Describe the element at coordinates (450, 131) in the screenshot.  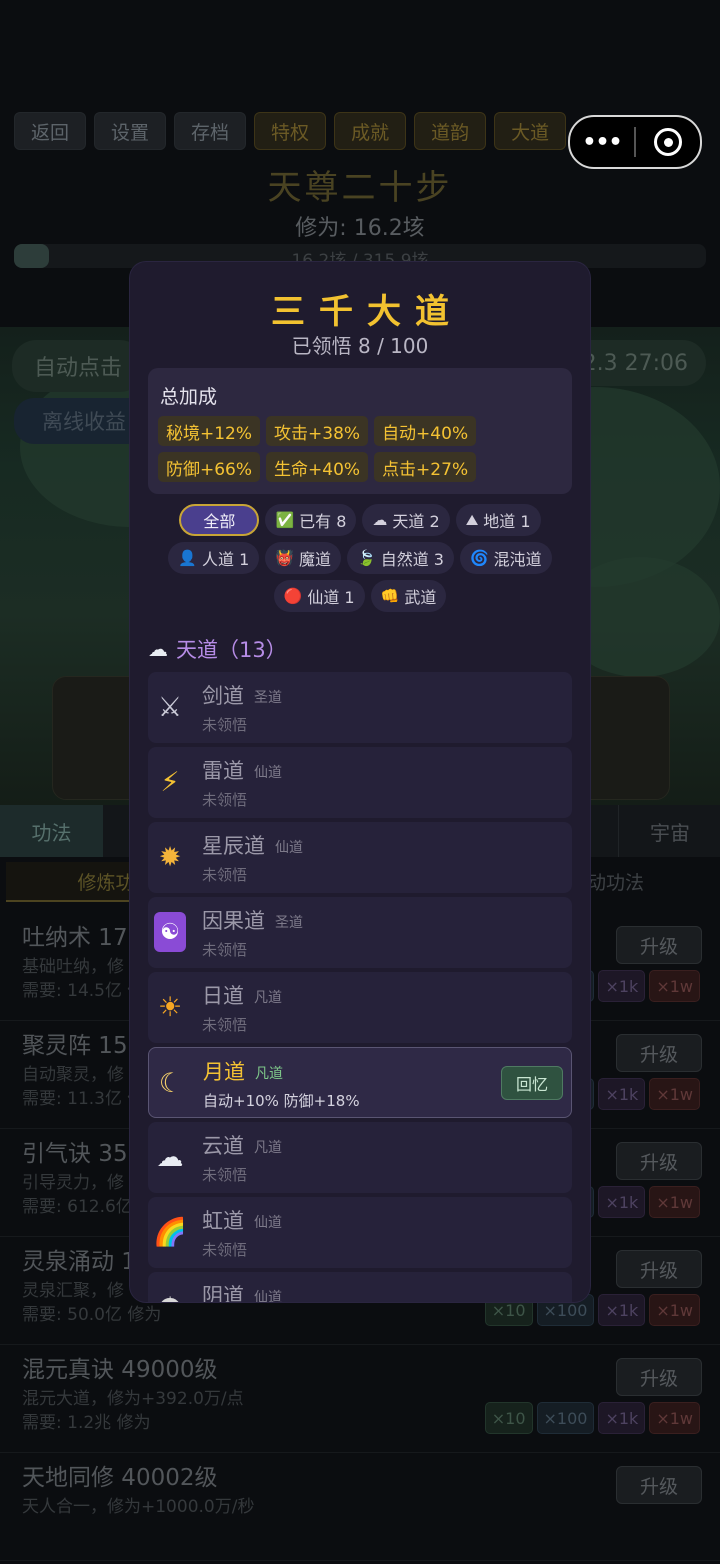
I see `nav-button: 道韵` at that location.